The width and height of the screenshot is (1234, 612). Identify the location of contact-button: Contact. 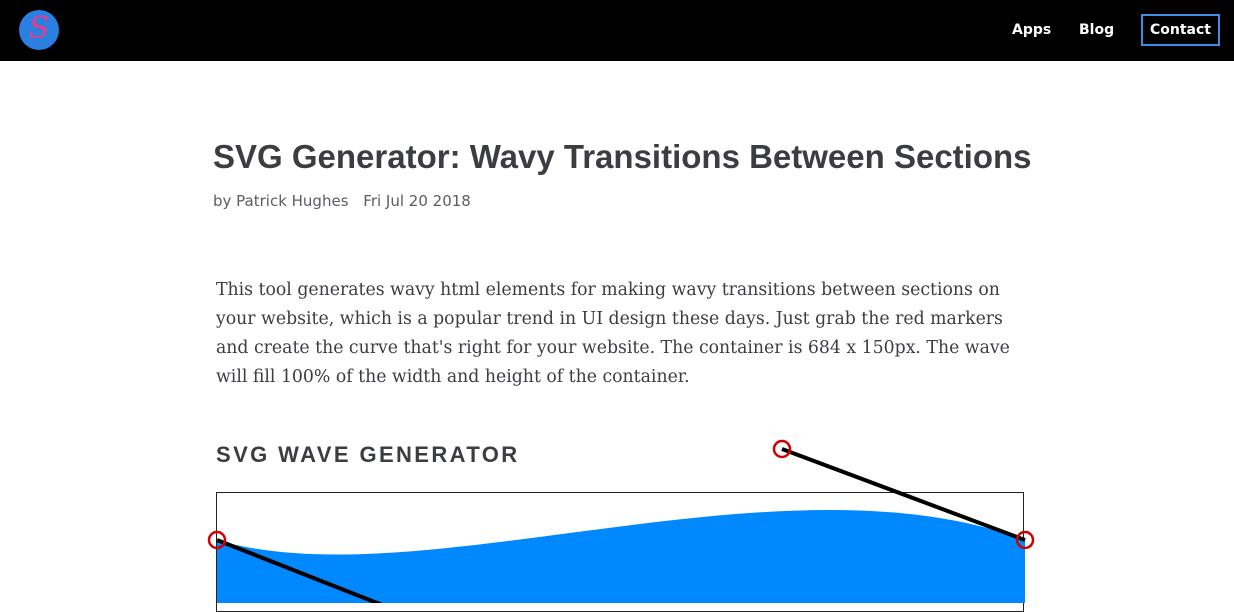
(1180, 30).